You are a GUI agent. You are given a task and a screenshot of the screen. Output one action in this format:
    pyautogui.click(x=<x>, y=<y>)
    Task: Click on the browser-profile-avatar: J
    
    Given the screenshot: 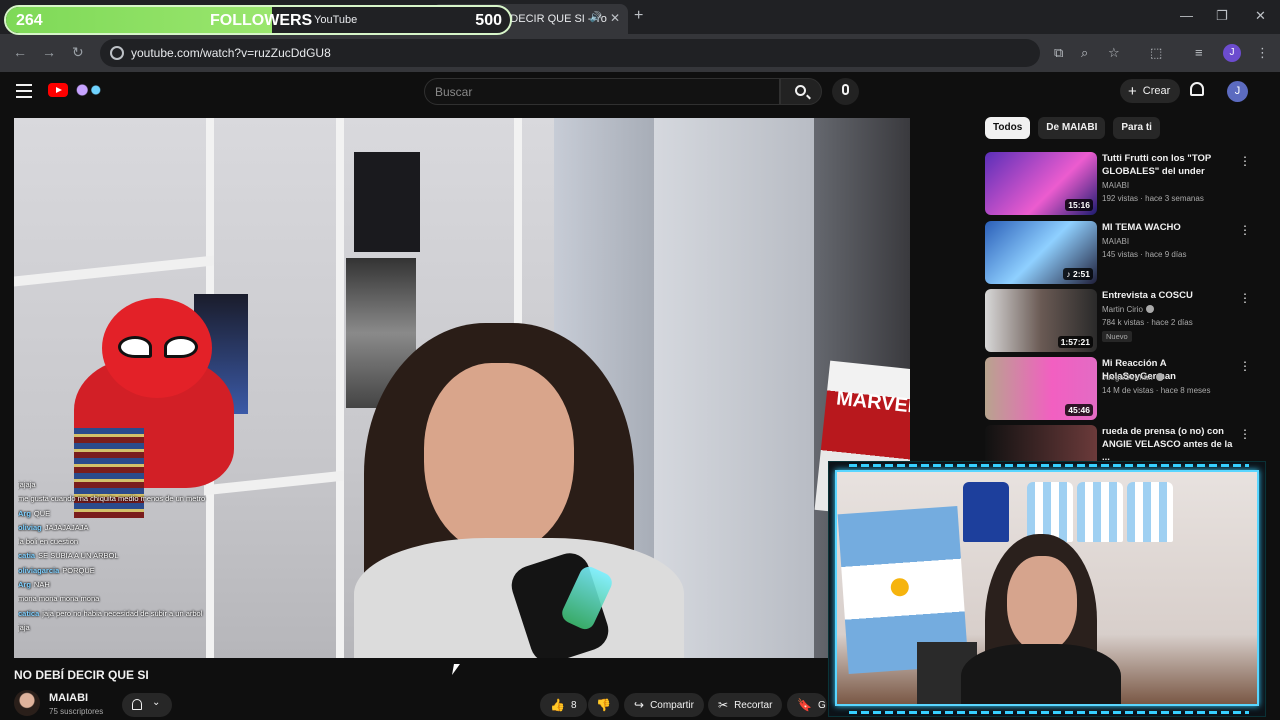 What is the action you would take?
    pyautogui.click(x=1232, y=53)
    